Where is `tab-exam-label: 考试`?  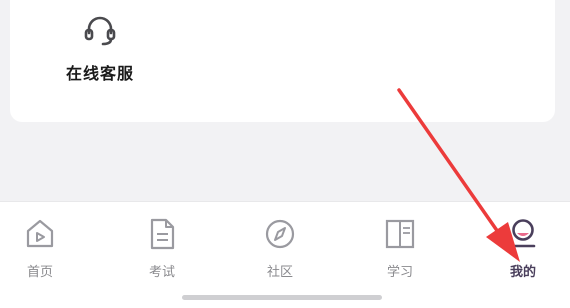 tab-exam-label: 考试 is located at coordinates (161, 272).